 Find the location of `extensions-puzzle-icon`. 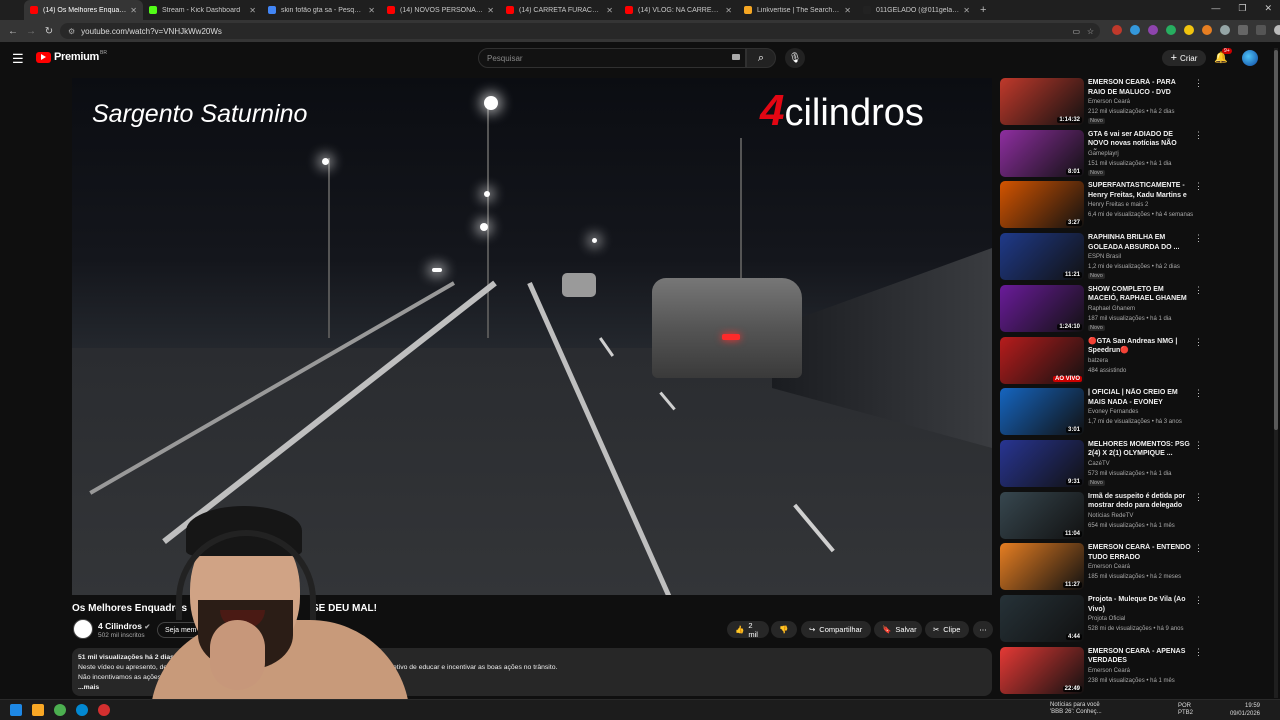

extensions-puzzle-icon is located at coordinates (1243, 30).